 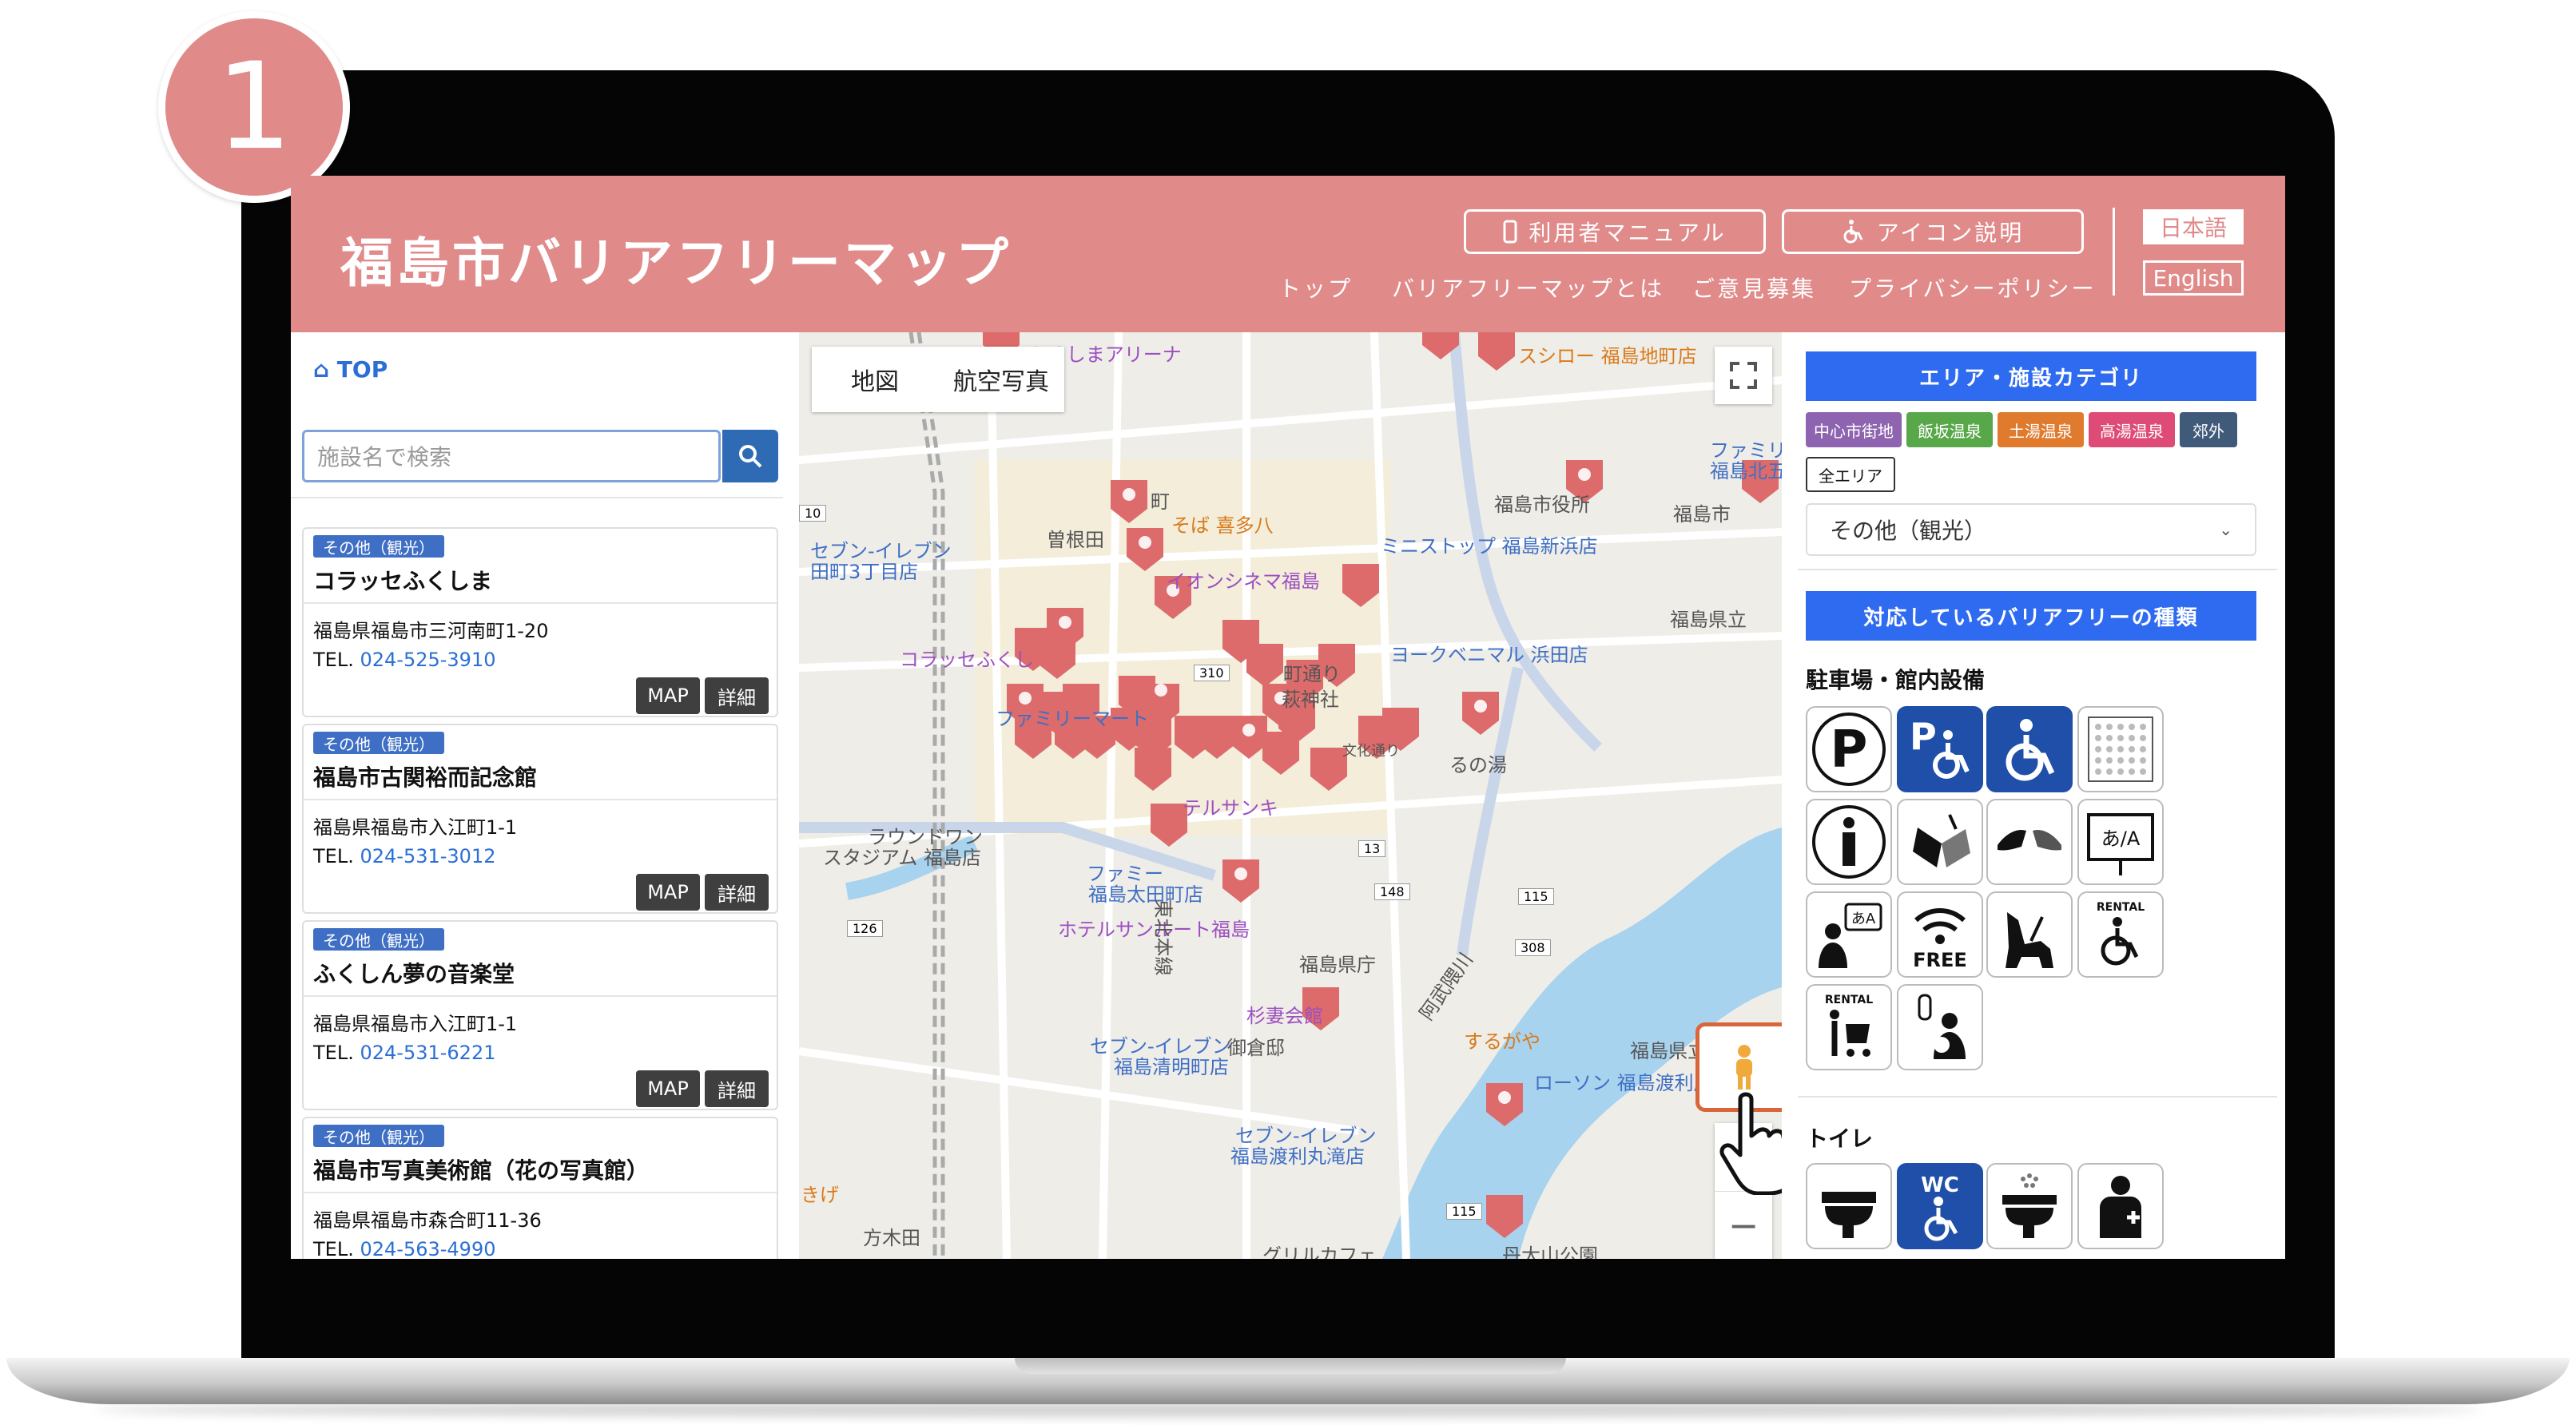 I want to click on site-title: 福島市バリアフリーマップ, so click(x=676, y=258).